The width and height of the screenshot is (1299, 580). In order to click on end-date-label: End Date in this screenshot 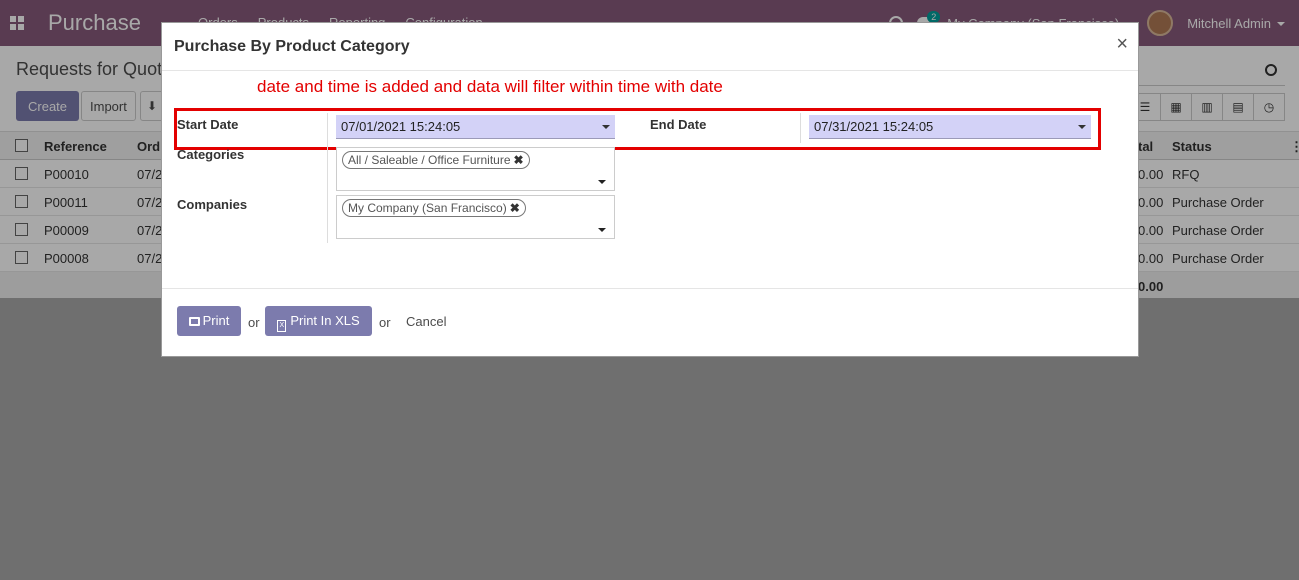, I will do `click(678, 124)`.